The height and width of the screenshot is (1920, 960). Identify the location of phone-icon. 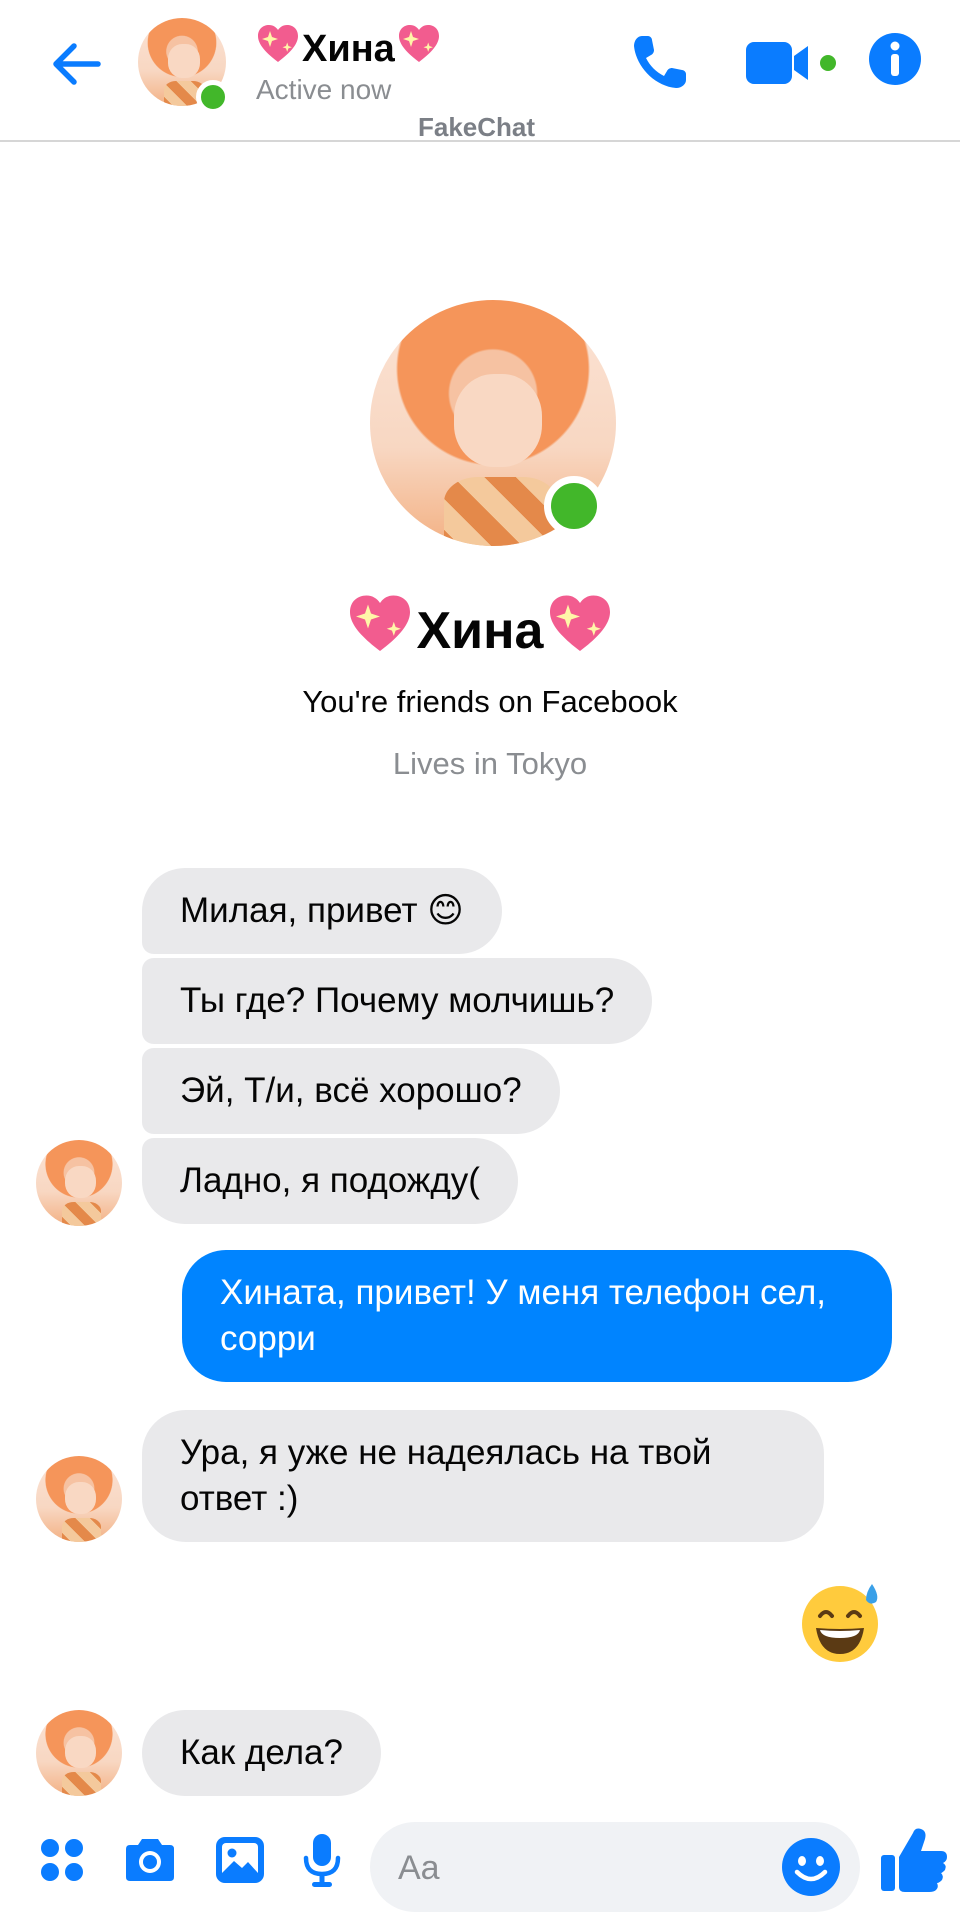
(660, 62).